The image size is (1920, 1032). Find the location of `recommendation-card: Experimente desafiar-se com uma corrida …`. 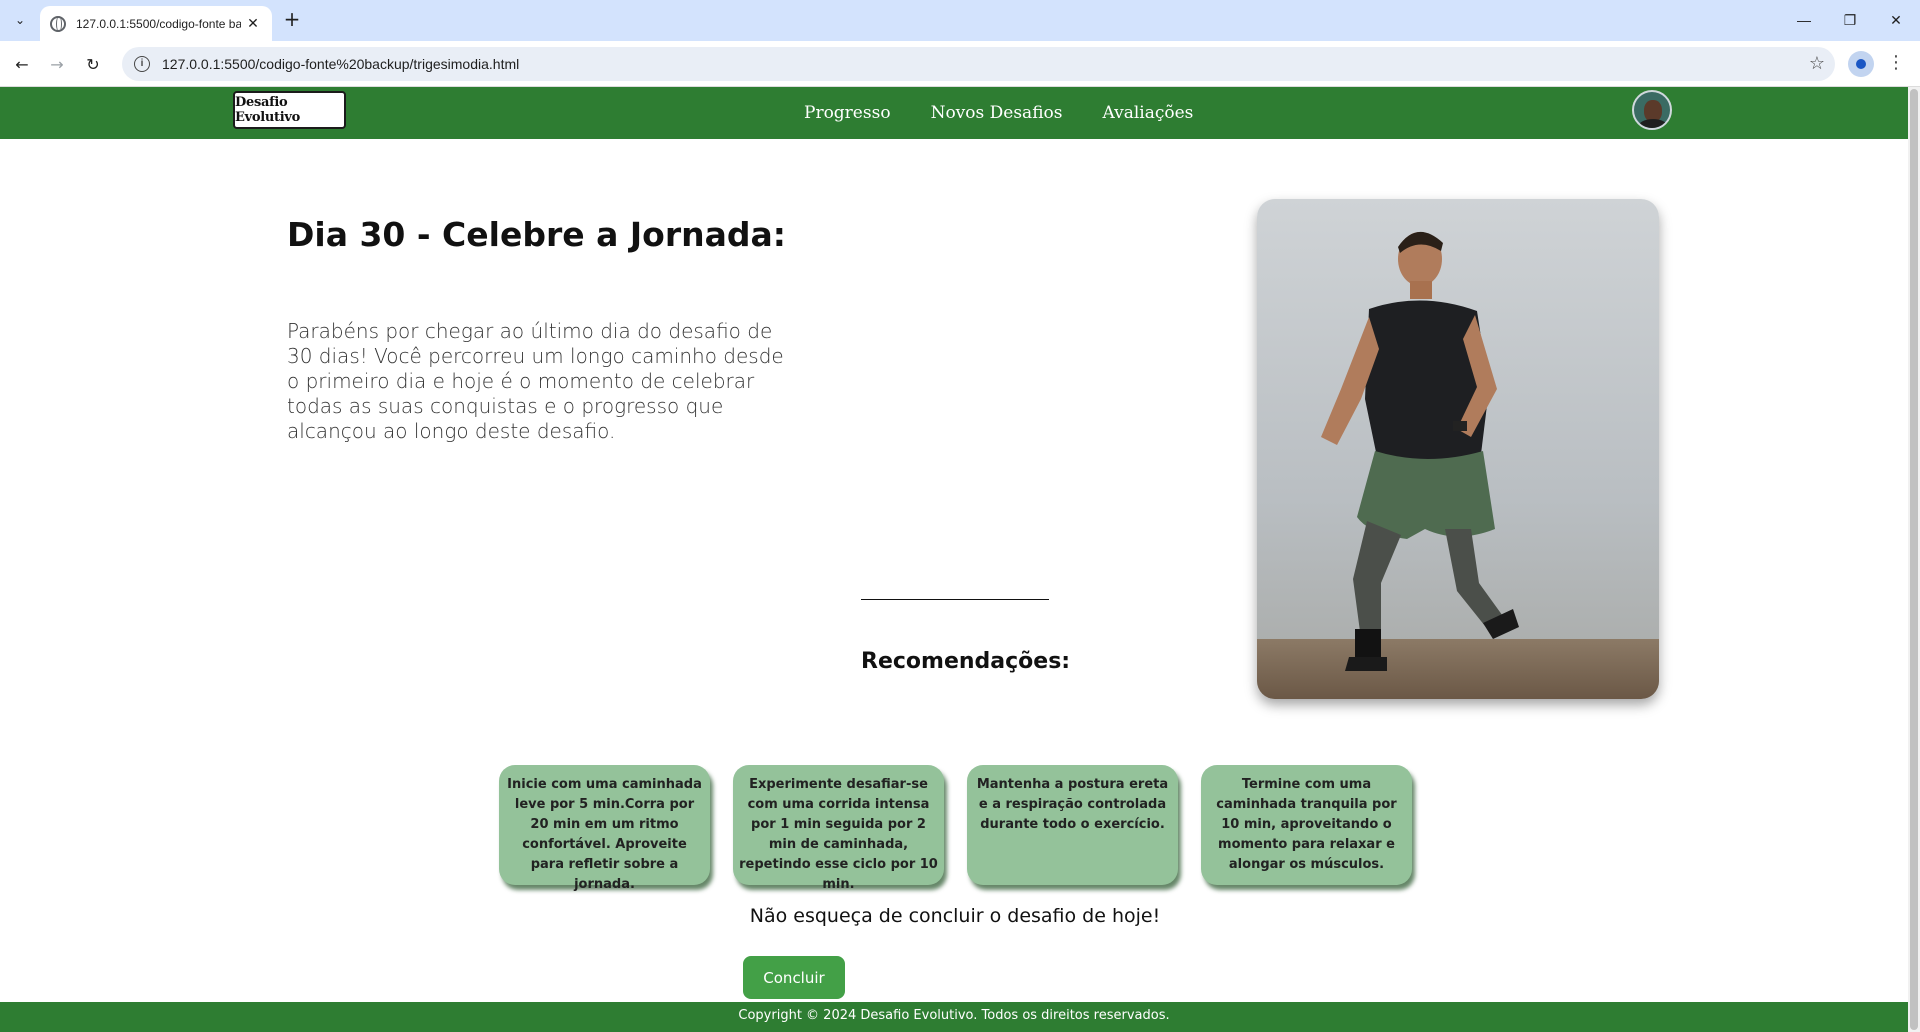

recommendation-card: Experimente desafiar-se com uma corrida … is located at coordinates (838, 828).